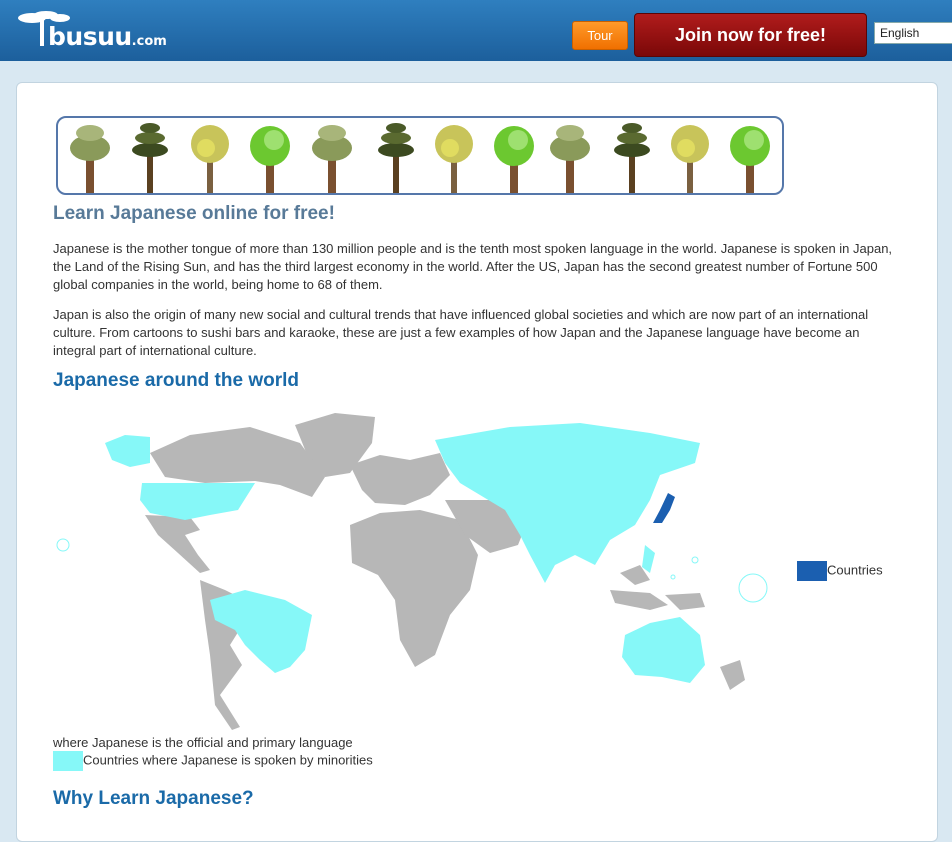 Image resolution: width=952 pixels, height=842 pixels. What do you see at coordinates (149, 41) in the screenshot?
I see `logo-suffix: .com` at bounding box center [149, 41].